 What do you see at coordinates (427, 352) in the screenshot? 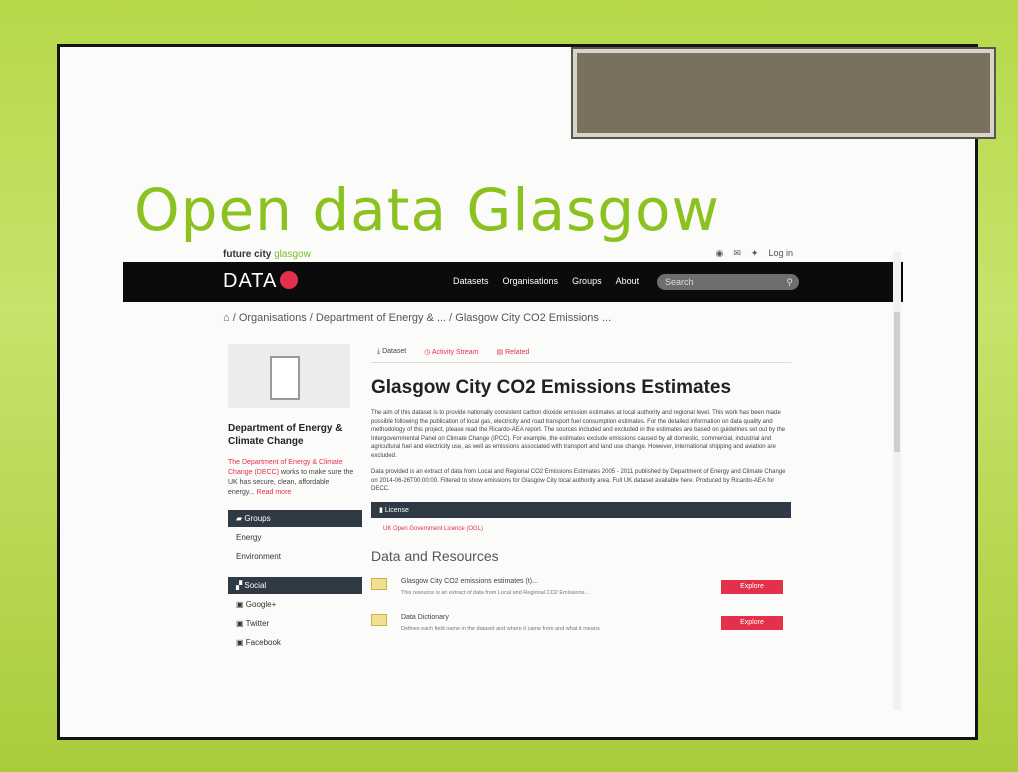
I see `clock-icon: ◷` at bounding box center [427, 352].